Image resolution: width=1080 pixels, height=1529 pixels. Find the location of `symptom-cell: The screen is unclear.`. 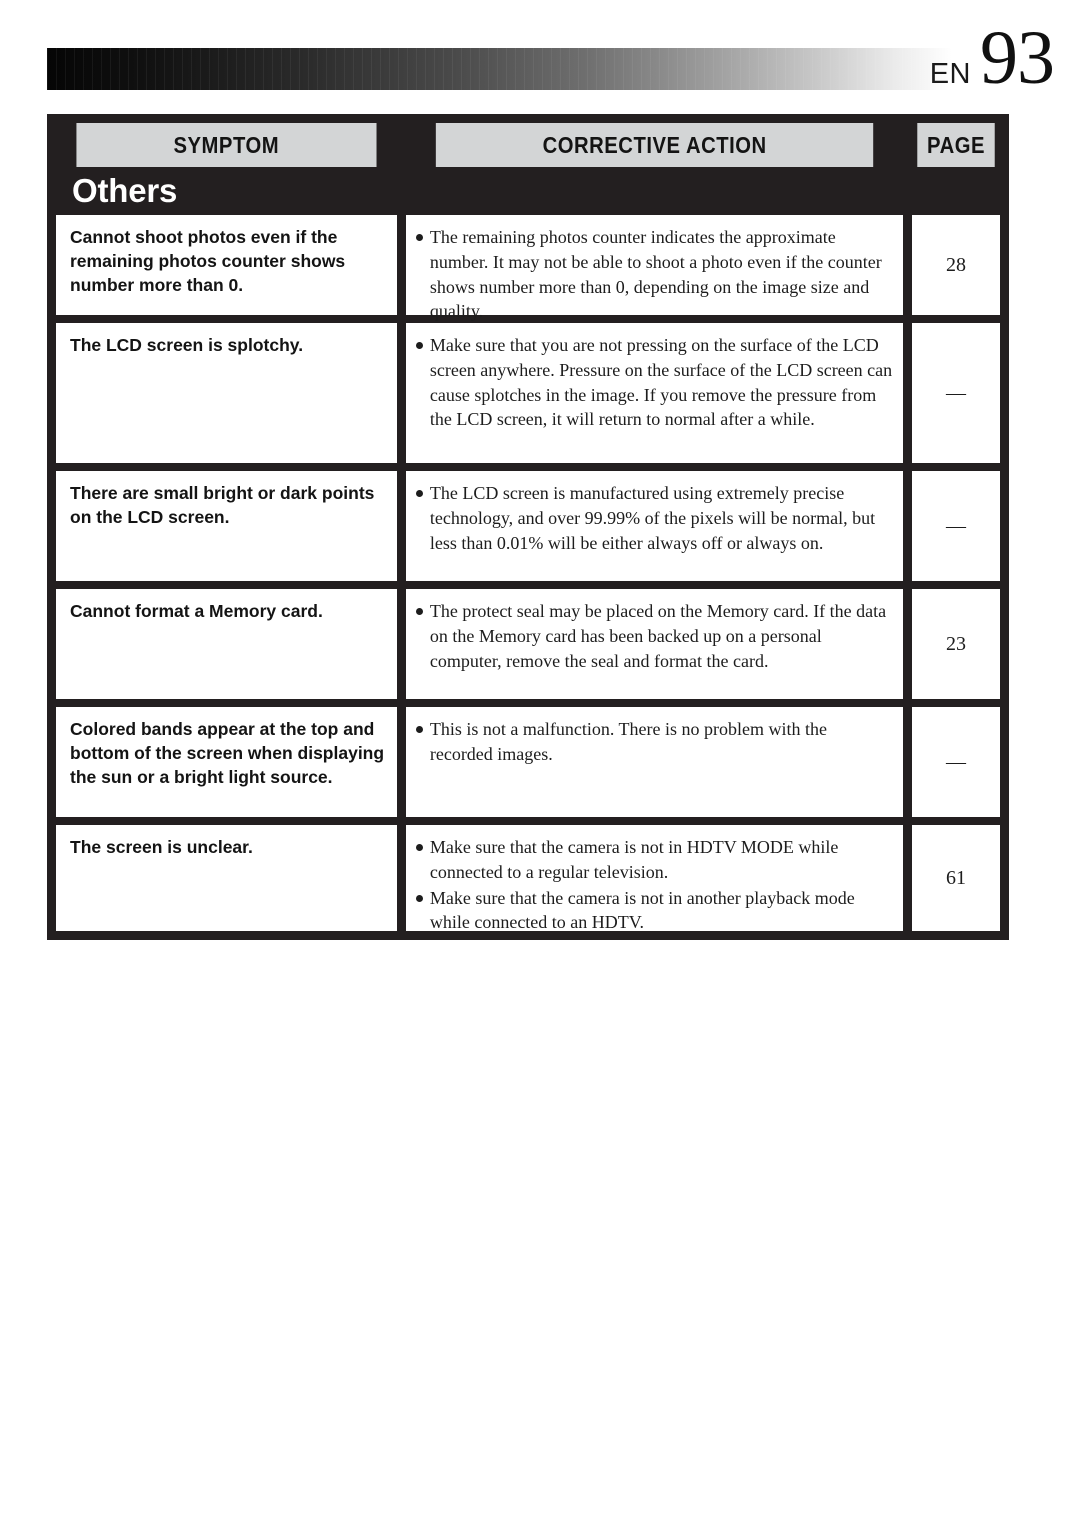

symptom-cell: The screen is unclear. is located at coordinates (226, 878).